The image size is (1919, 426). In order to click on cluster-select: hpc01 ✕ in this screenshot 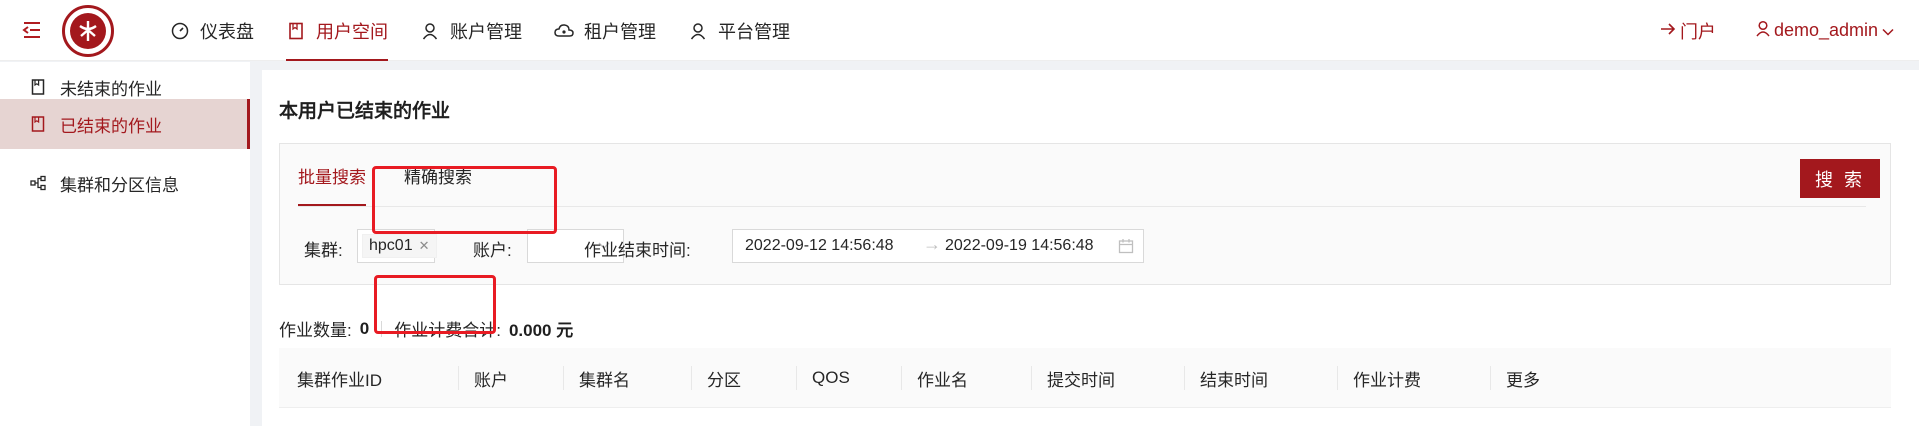, I will do `click(397, 246)`.